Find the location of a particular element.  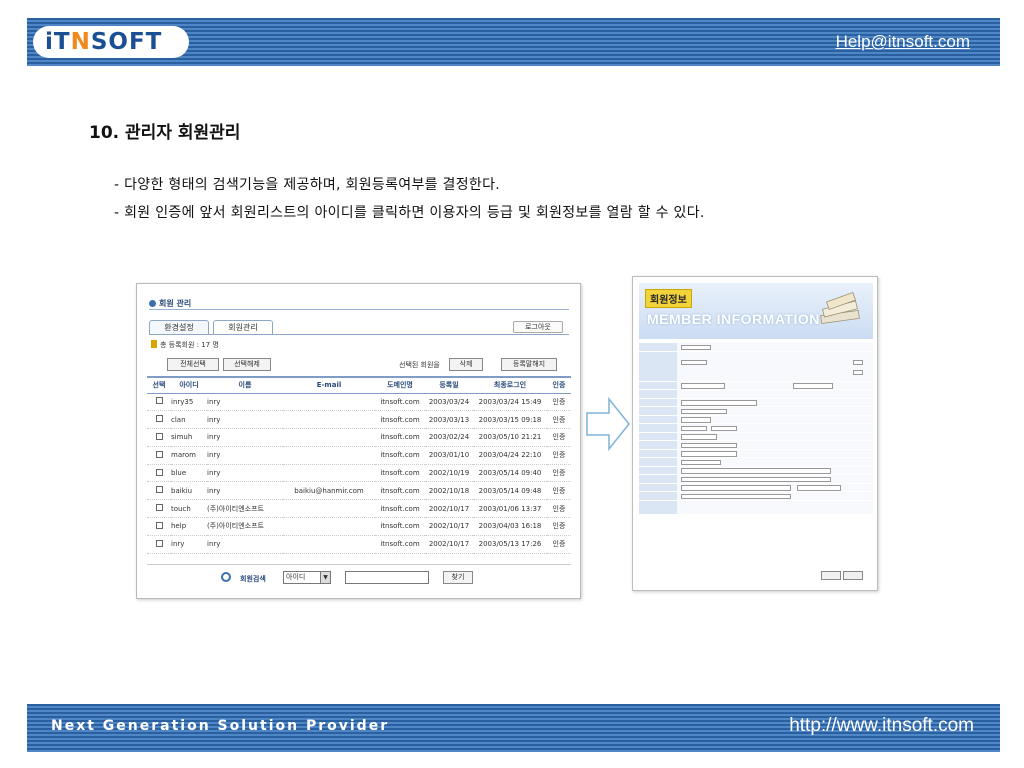

tab-member-management: 회원관리 is located at coordinates (243, 327).